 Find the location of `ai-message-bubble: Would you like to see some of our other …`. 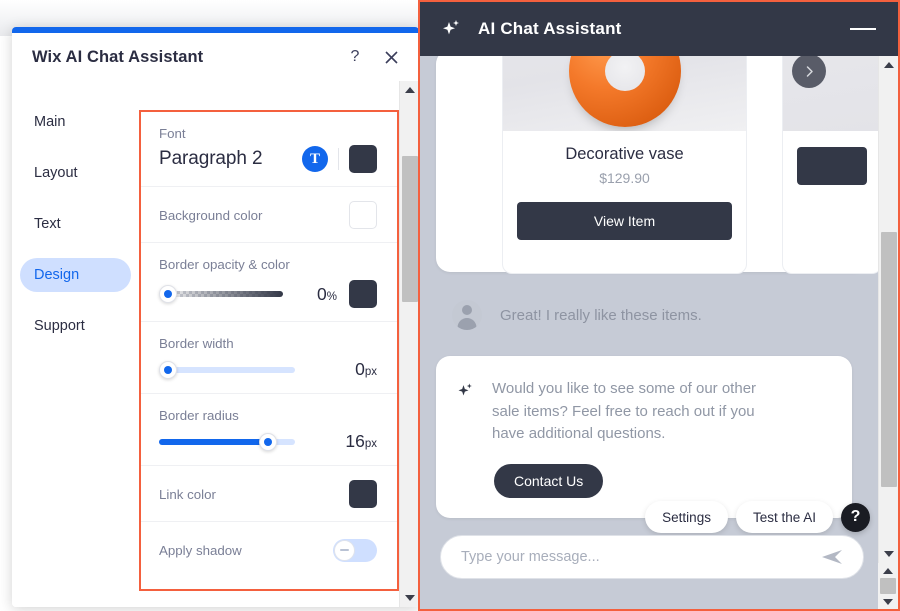

ai-message-bubble: Would you like to see some of our other … is located at coordinates (644, 437).